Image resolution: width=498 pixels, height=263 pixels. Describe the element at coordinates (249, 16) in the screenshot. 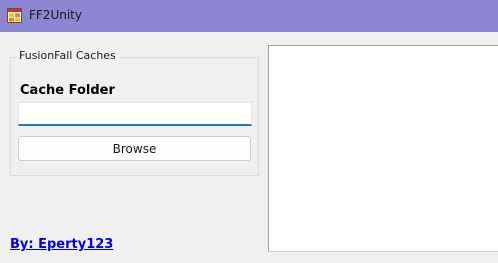

I see `title-bar: FF2Unity` at that location.